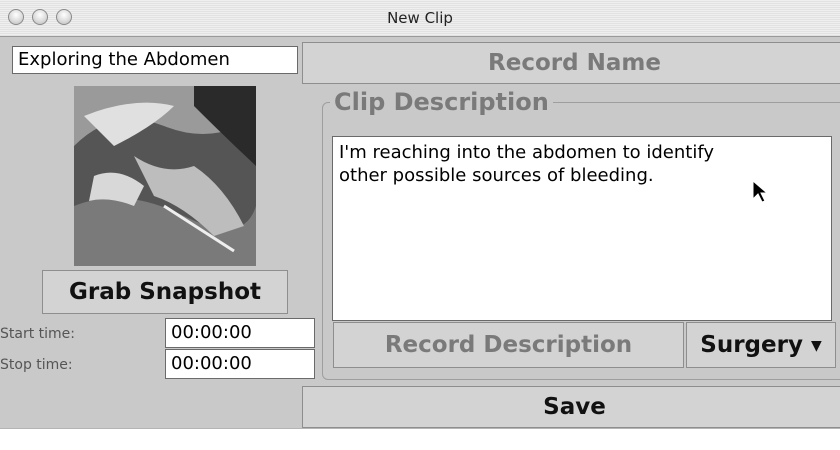 The height and width of the screenshot is (450, 840). I want to click on snapshot-image, so click(165, 176).